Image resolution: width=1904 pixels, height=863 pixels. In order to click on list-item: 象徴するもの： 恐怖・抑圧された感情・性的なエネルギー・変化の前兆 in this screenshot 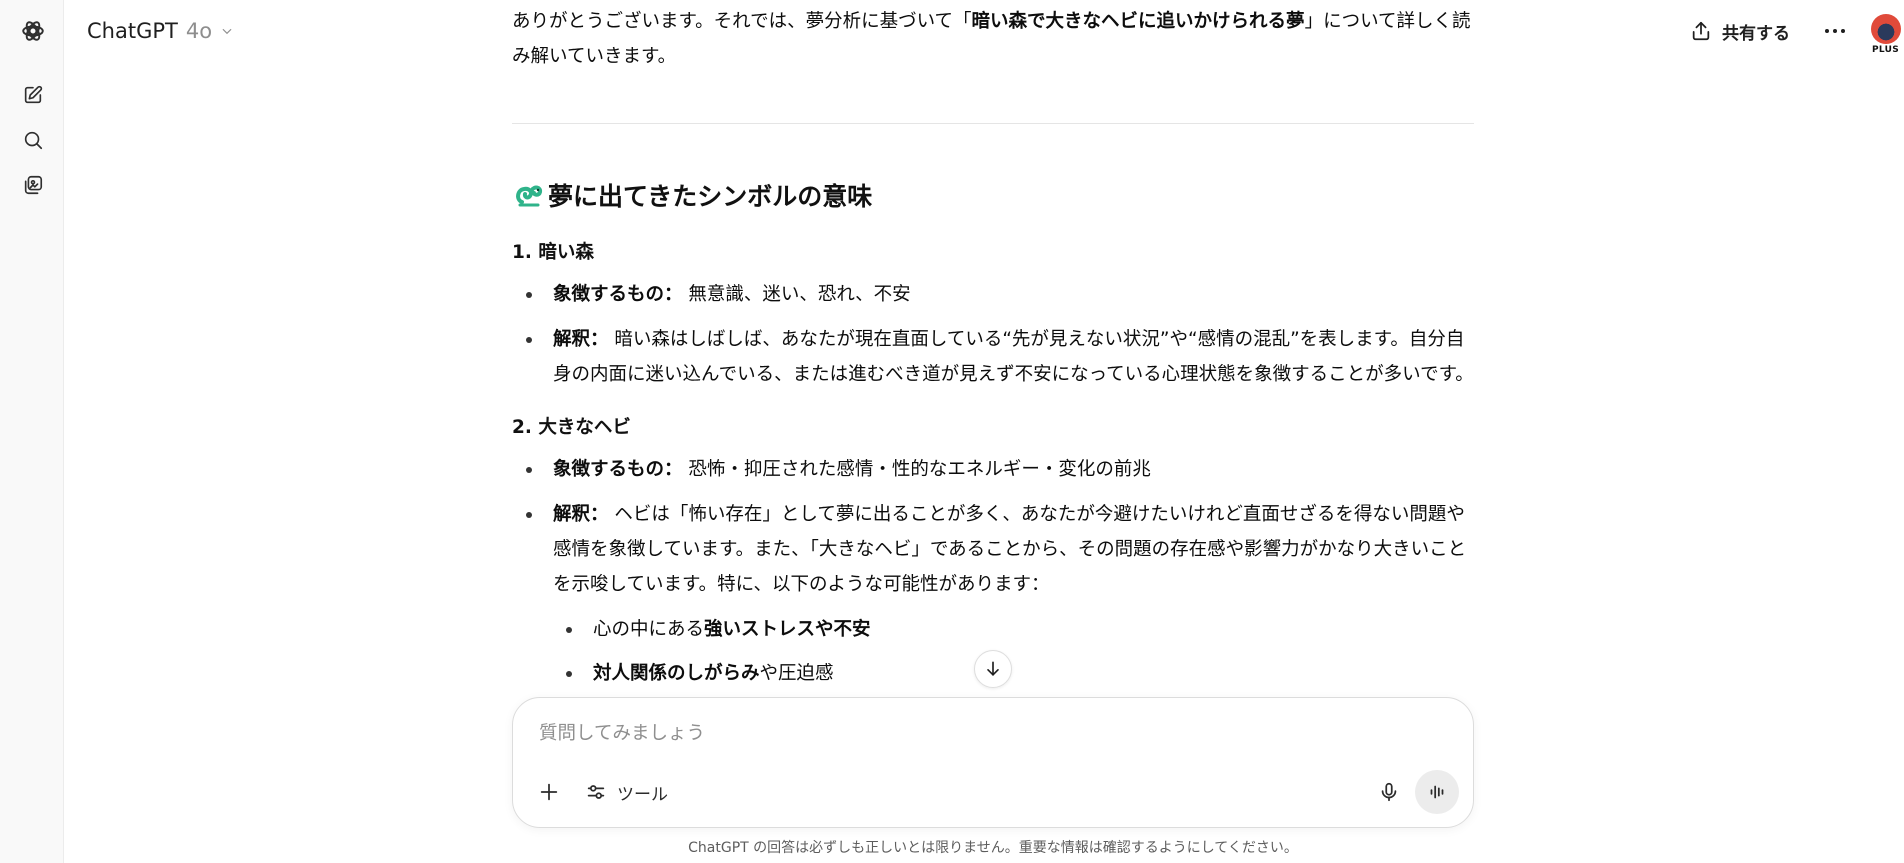, I will do `click(1000, 469)`.